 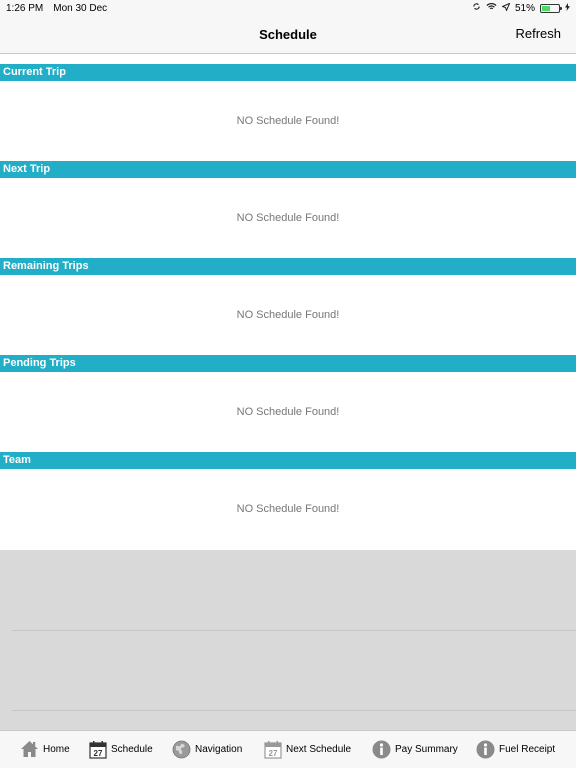 I want to click on tab-navigation: Navigation, so click(x=207, y=749).